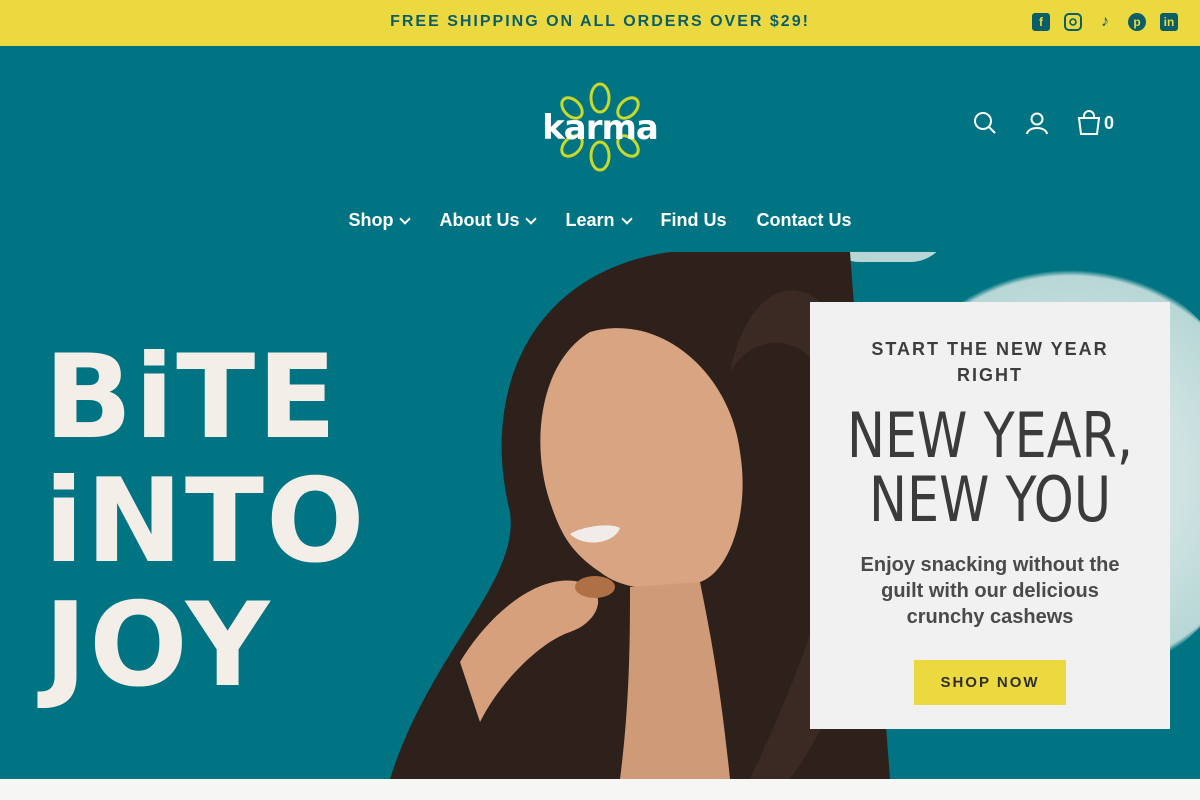  What do you see at coordinates (158, 645) in the screenshot?
I see `hero-headline-line: JOY` at bounding box center [158, 645].